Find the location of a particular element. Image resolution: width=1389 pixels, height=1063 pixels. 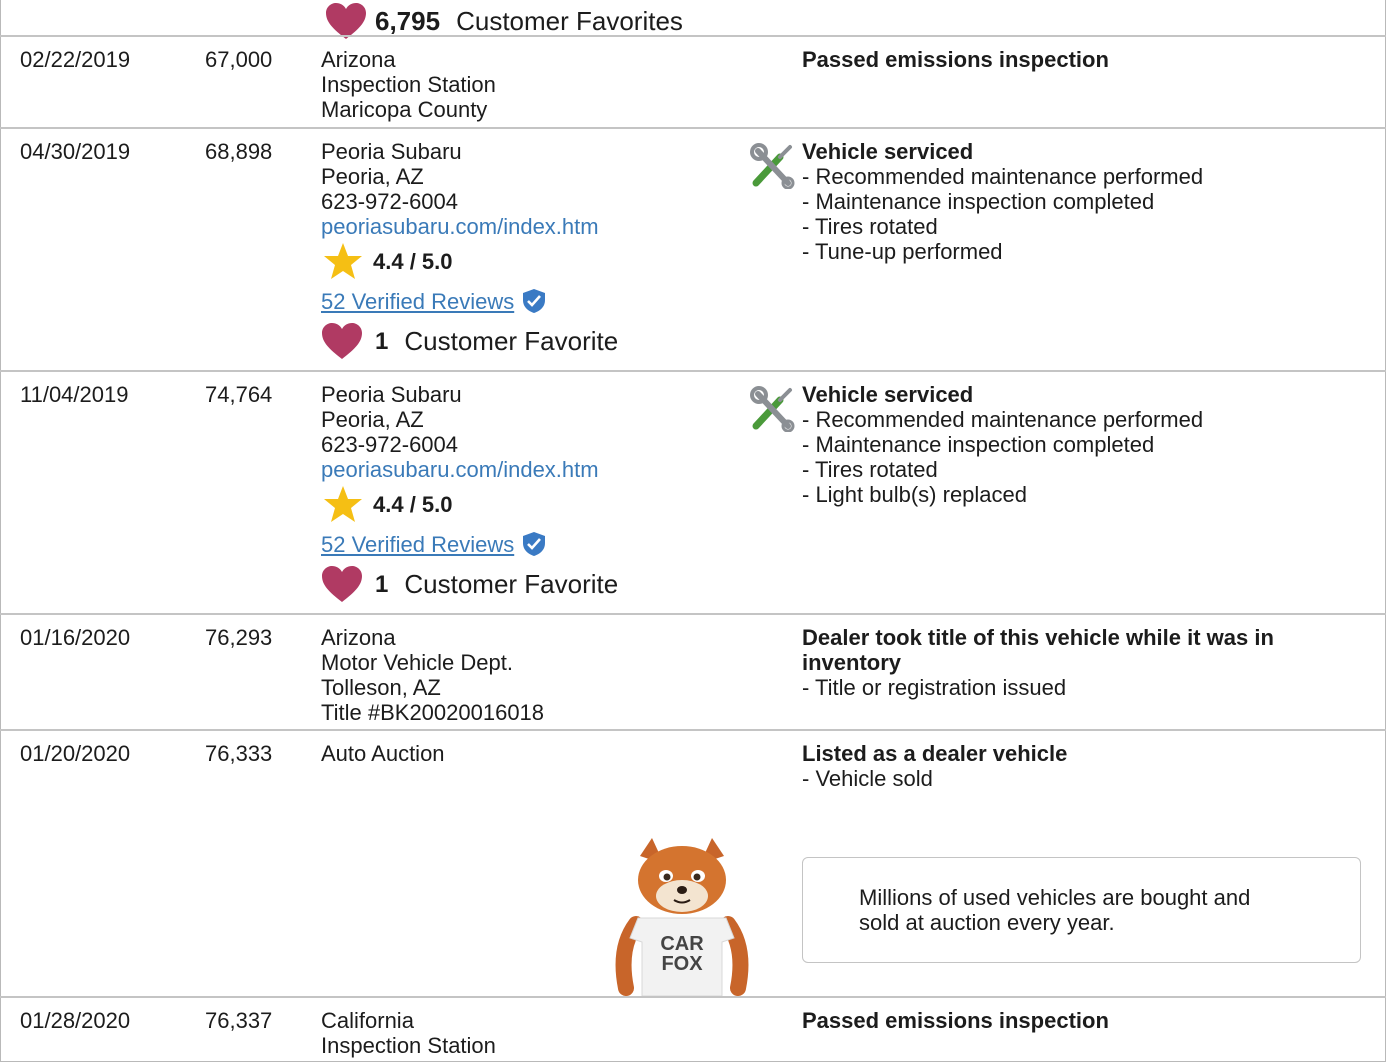

record-source: California Inspection Station is located at coordinates (531, 1033).